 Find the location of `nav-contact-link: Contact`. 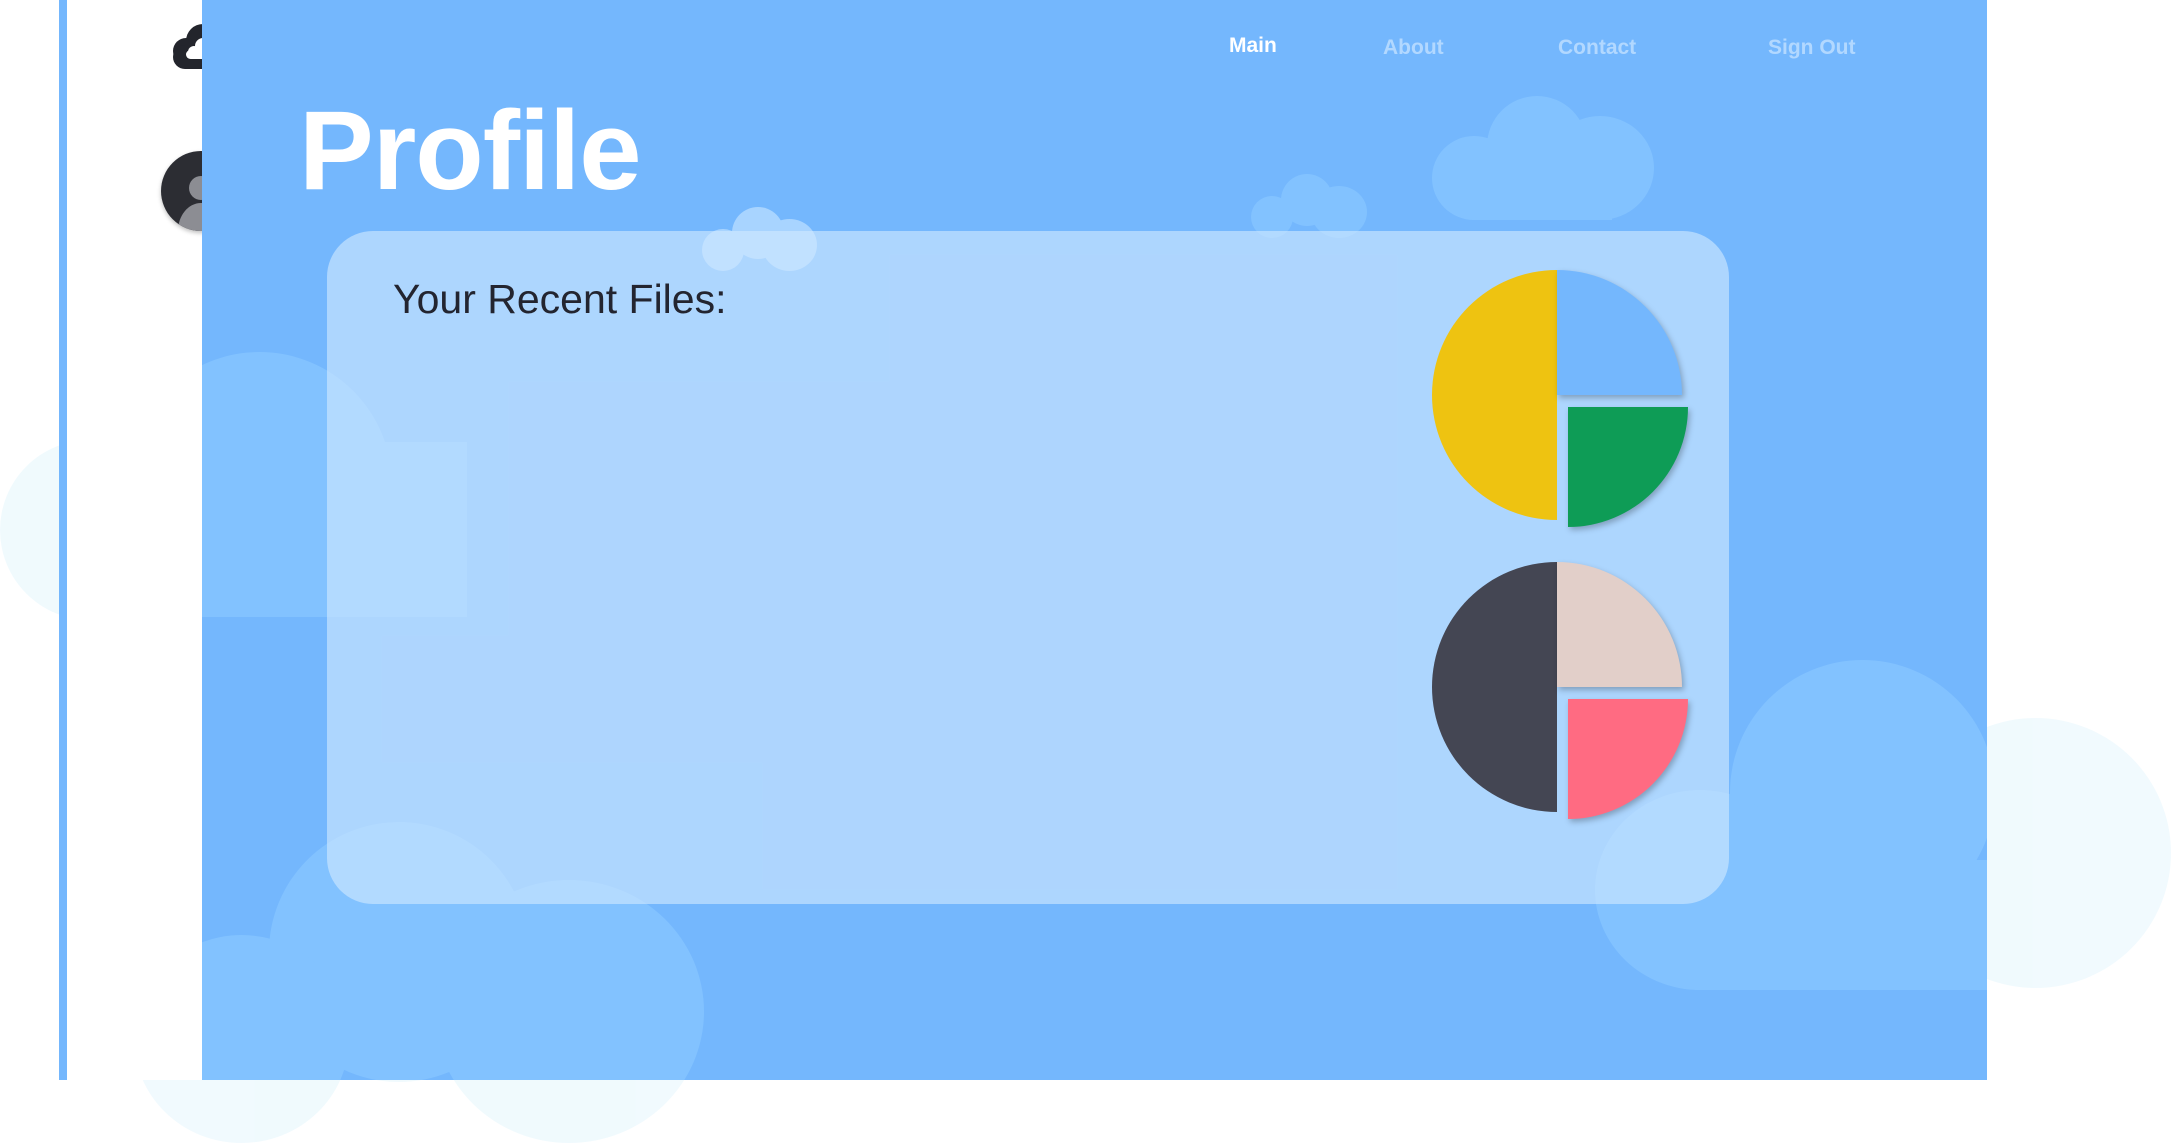

nav-contact-link: Contact is located at coordinates (1597, 48).